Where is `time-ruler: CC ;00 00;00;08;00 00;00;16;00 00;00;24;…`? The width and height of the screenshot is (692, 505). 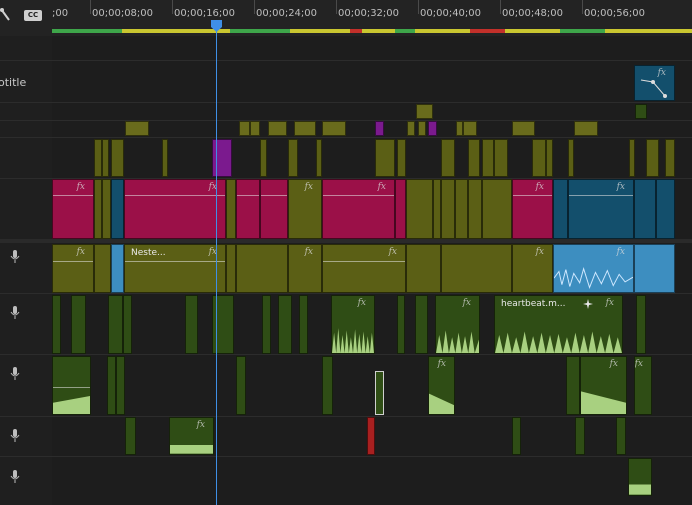
time-ruler: CC ;00 00;00;08;00 00;00;16;00 00;00;24;… is located at coordinates (346, 18).